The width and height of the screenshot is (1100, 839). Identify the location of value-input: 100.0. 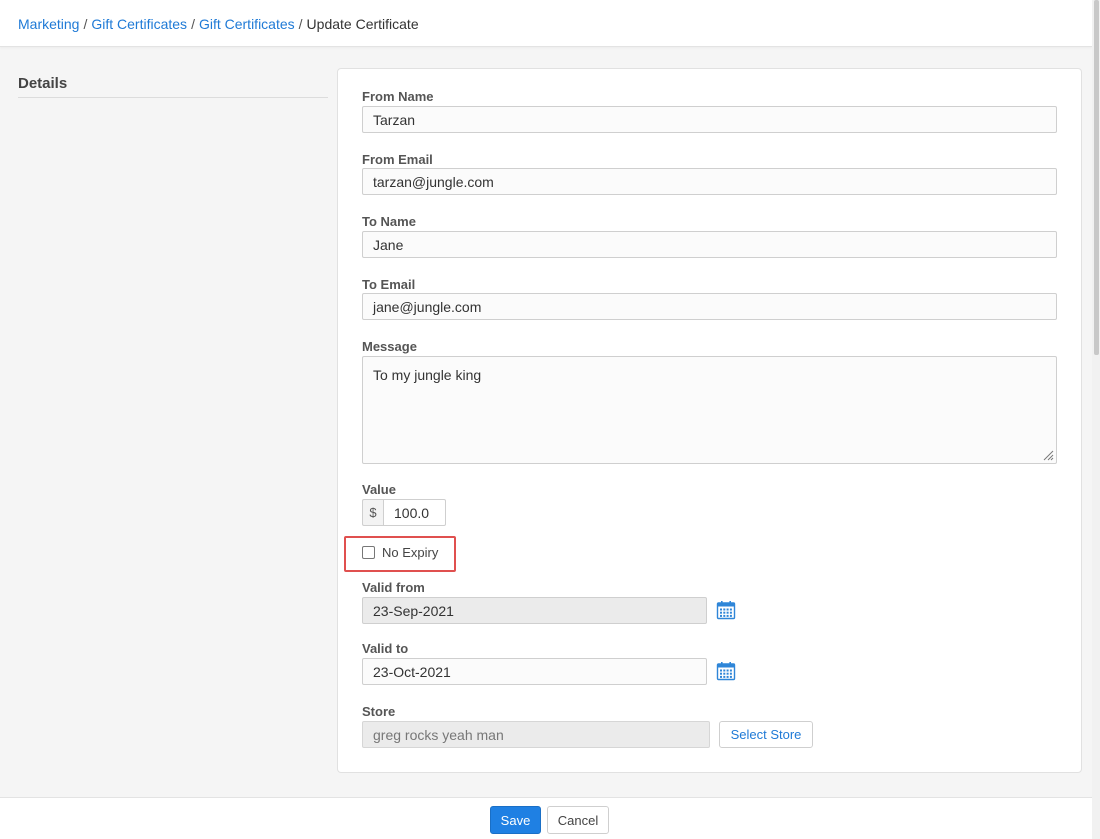
(414, 512).